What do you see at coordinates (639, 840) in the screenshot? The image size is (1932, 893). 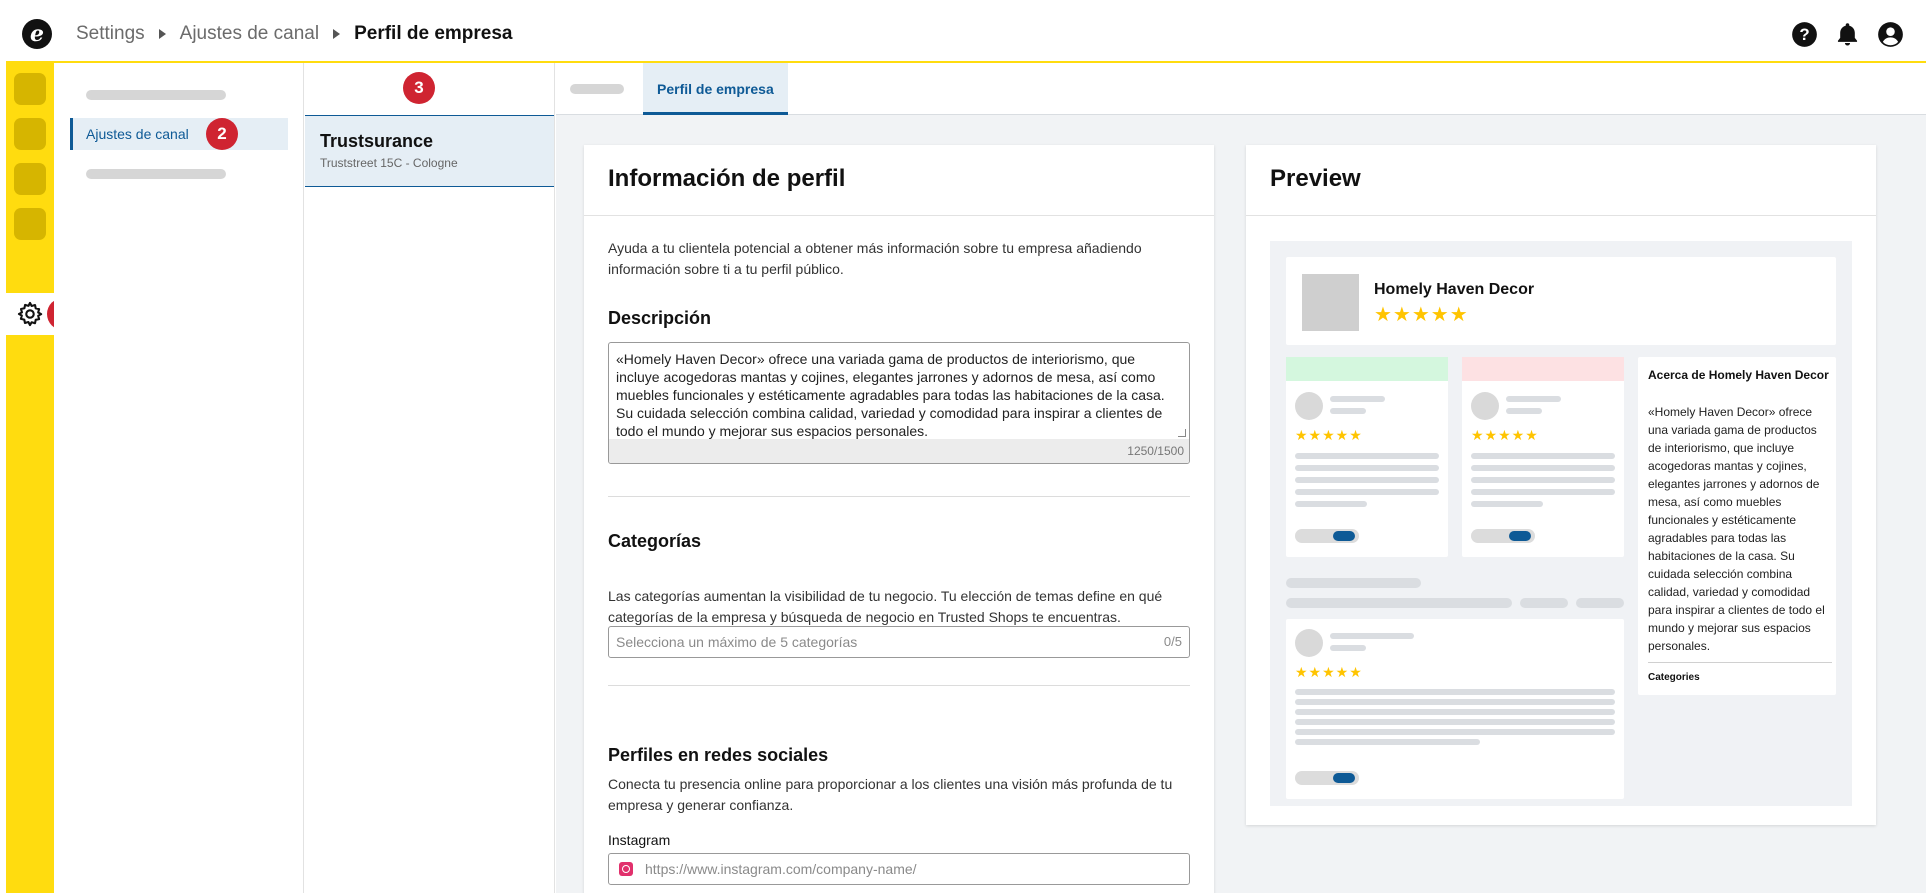 I see `instagram-label: Instagram` at bounding box center [639, 840].